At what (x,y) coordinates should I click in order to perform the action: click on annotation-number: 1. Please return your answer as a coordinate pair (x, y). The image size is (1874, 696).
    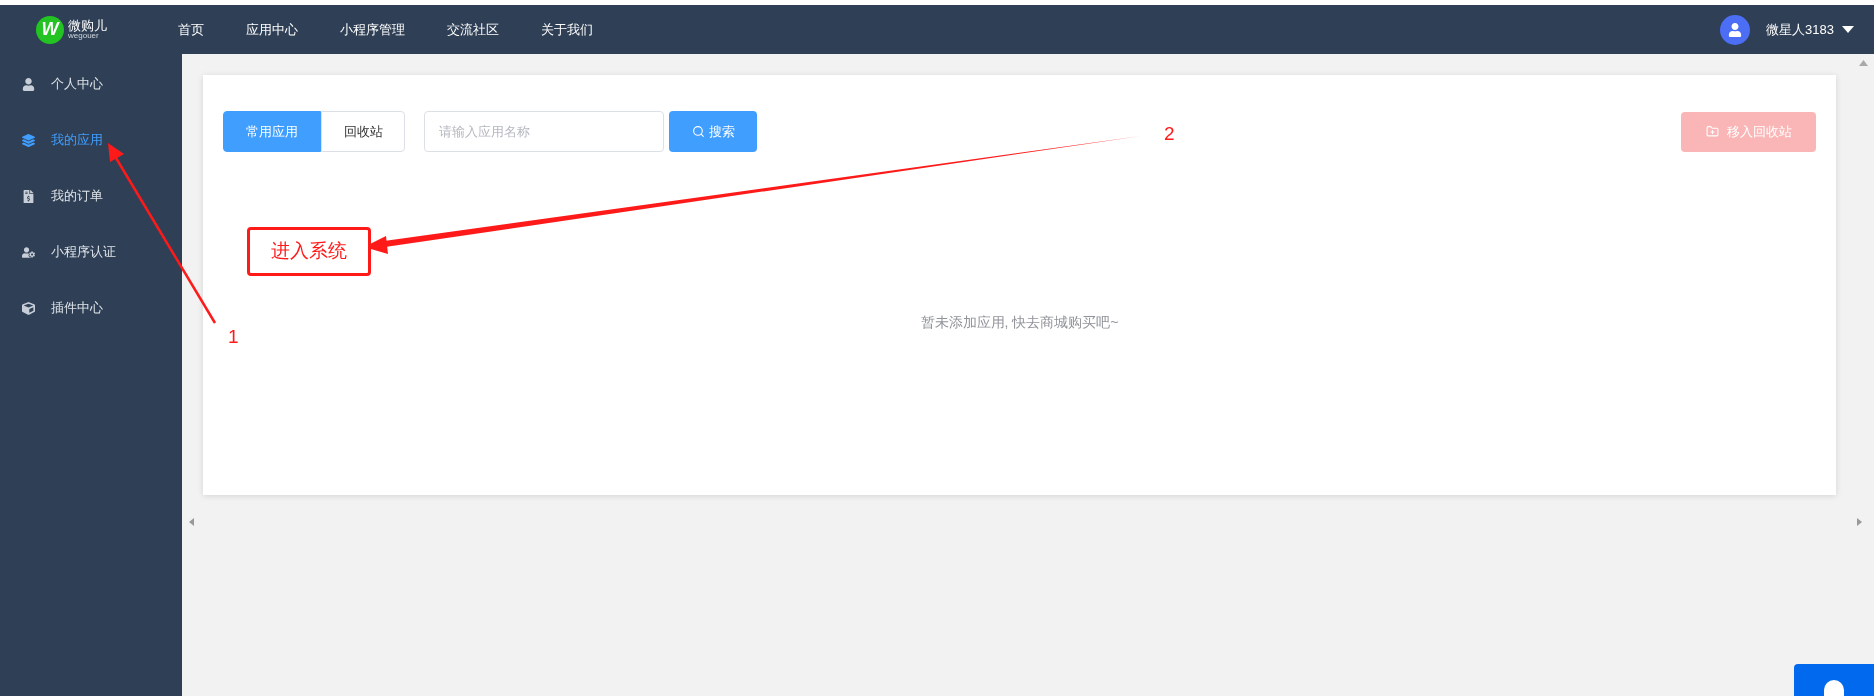
    Looking at the image, I should click on (233, 337).